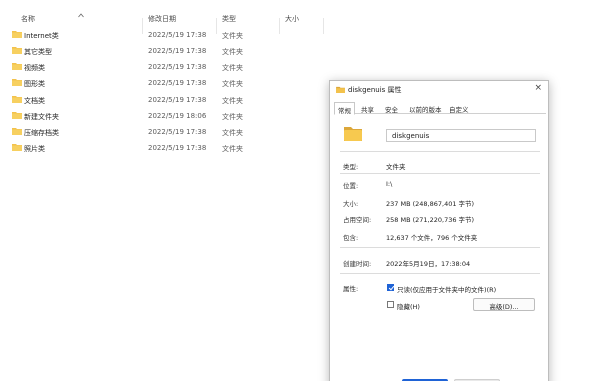  Describe the element at coordinates (408, 306) in the screenshot. I see `hidden-label: 隐藏(H)` at that location.